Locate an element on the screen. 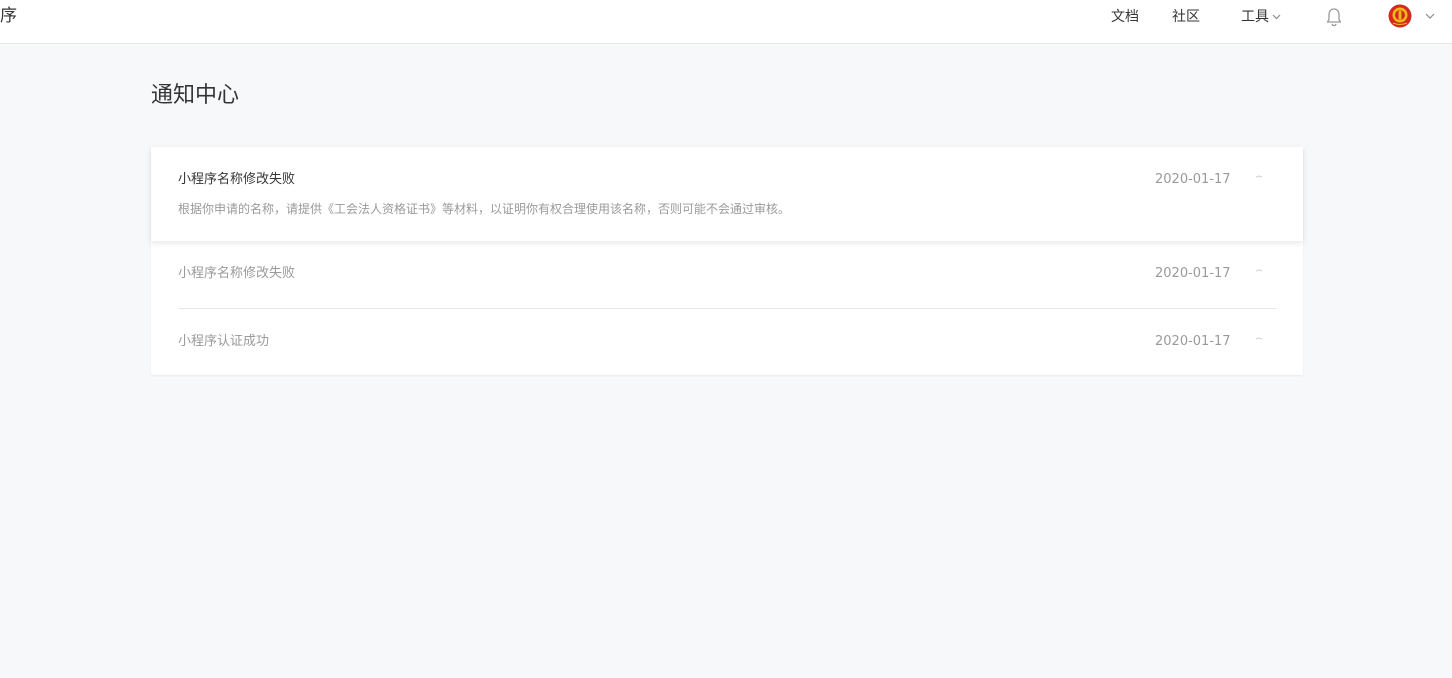 The image size is (1452, 678). brand-title: 序 is located at coordinates (8, 16).